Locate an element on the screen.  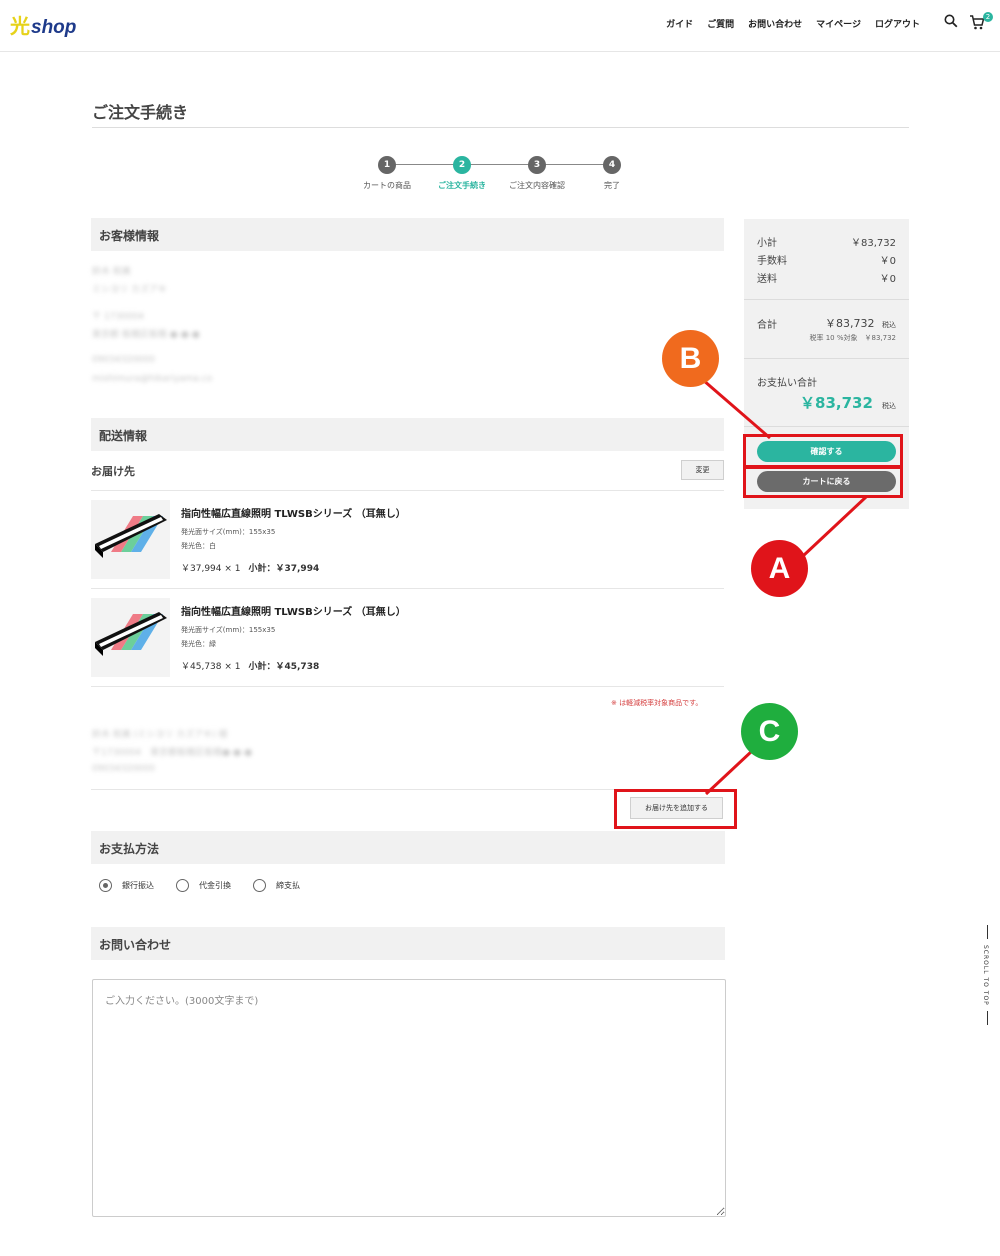
annotation-lines is located at coordinates (785, 587).